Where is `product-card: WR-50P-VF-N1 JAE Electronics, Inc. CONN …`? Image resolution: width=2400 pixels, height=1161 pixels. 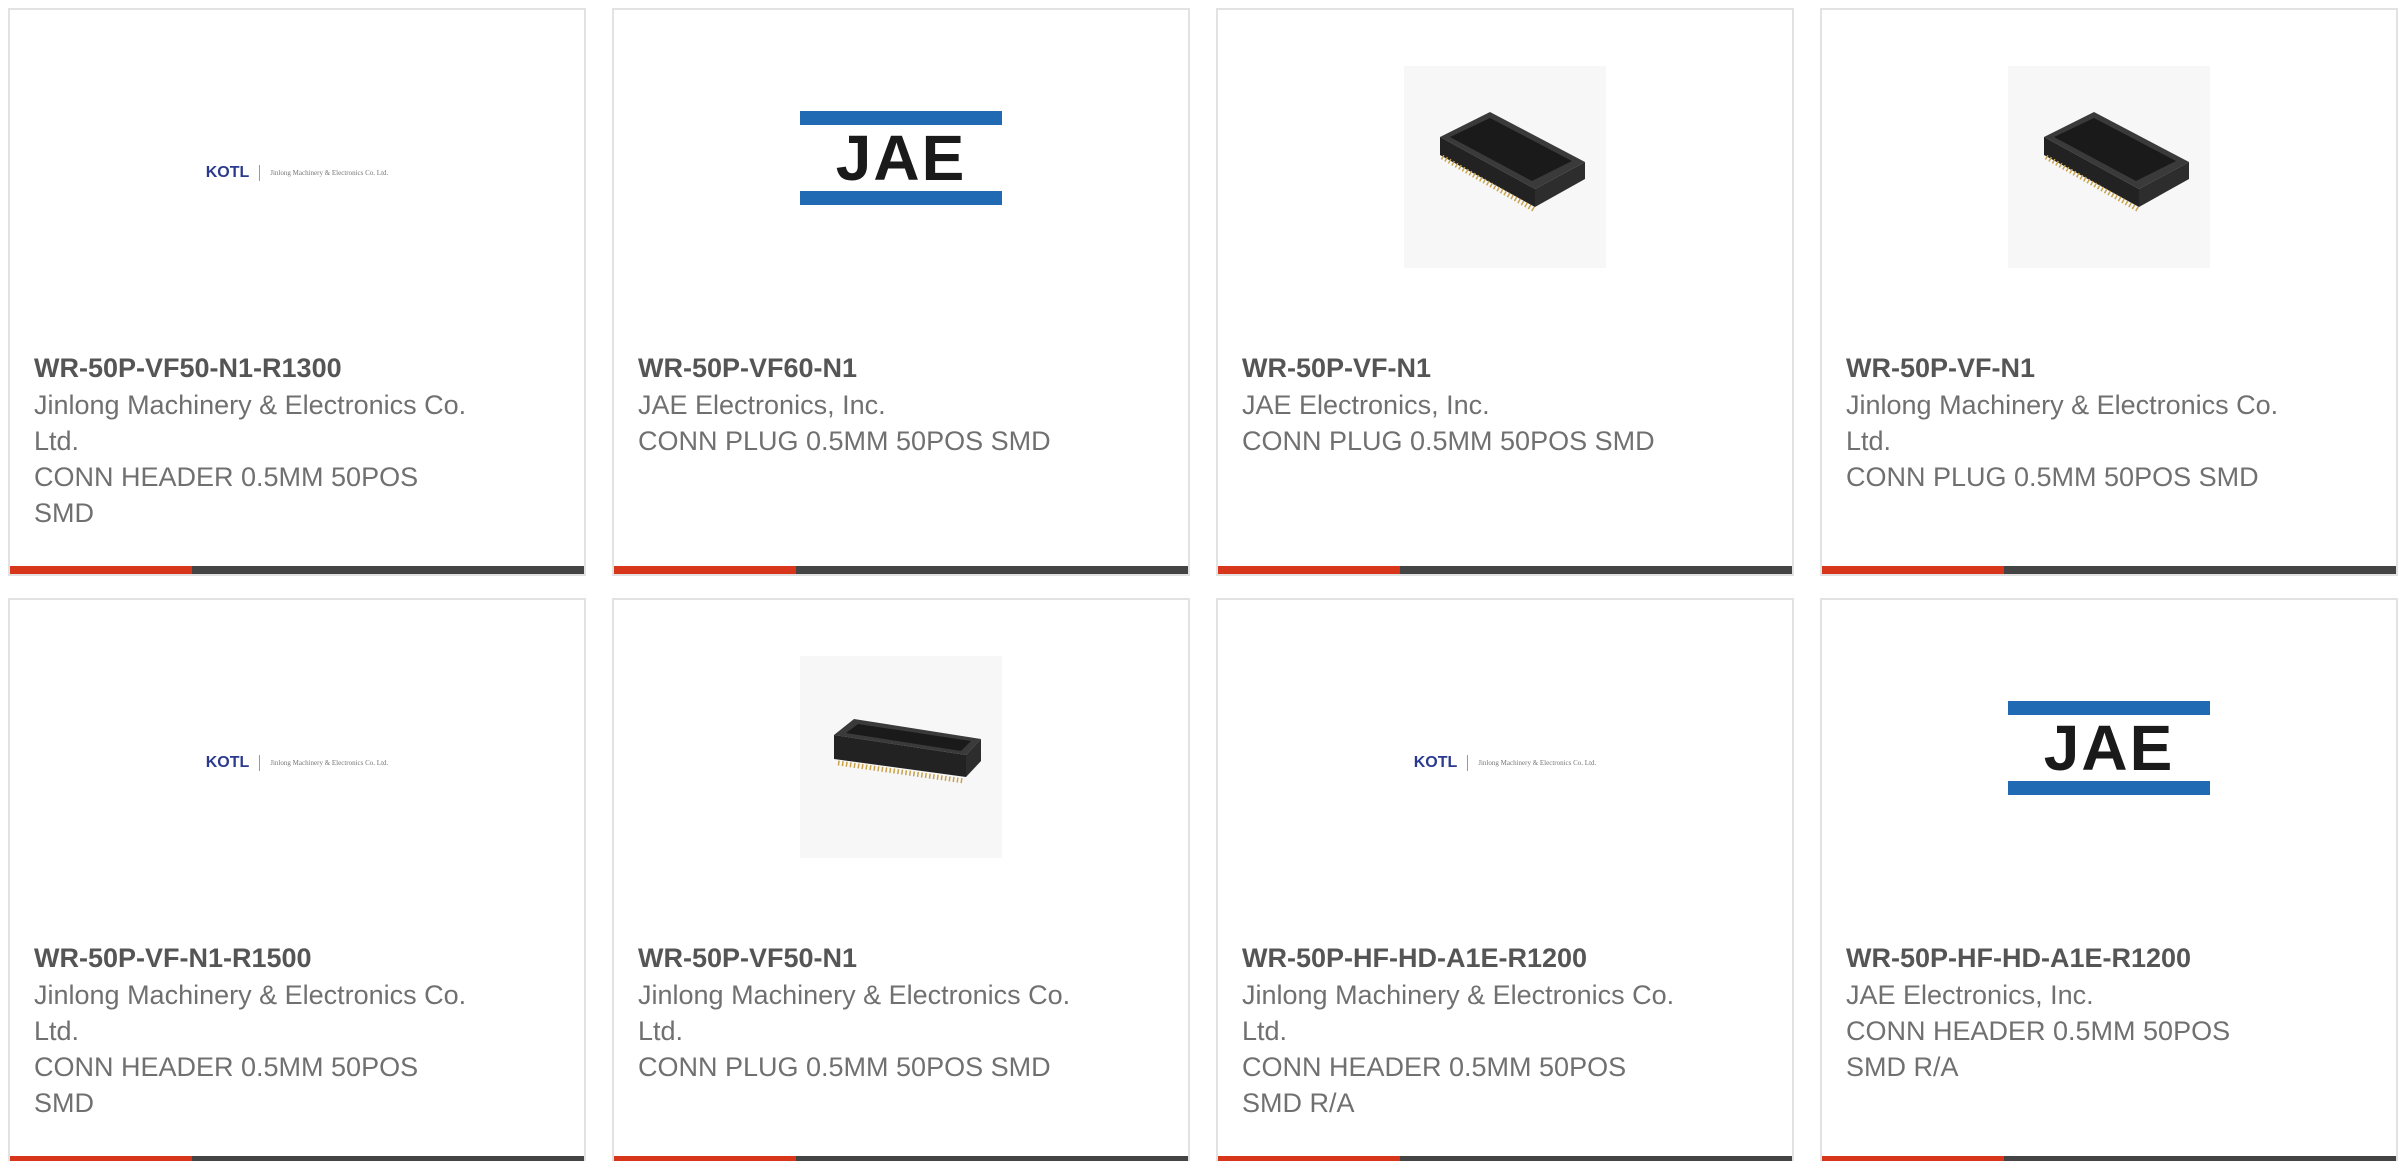 product-card: WR-50P-VF-N1 JAE Electronics, Inc. CONN … is located at coordinates (1505, 292).